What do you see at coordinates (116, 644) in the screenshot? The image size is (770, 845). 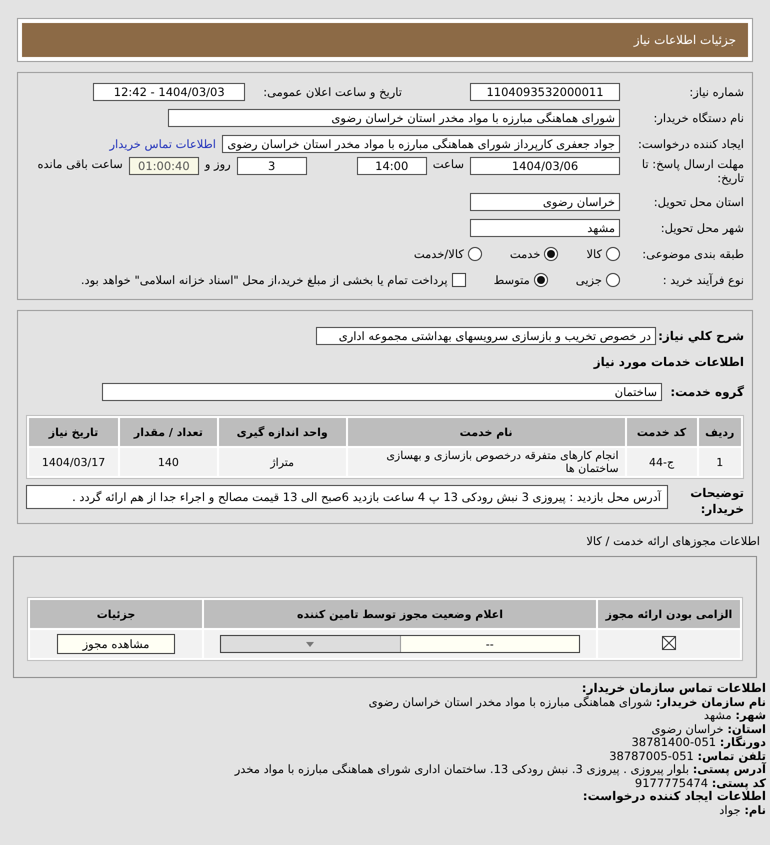 I see `view-license-button: مشاهده مجوز` at bounding box center [116, 644].